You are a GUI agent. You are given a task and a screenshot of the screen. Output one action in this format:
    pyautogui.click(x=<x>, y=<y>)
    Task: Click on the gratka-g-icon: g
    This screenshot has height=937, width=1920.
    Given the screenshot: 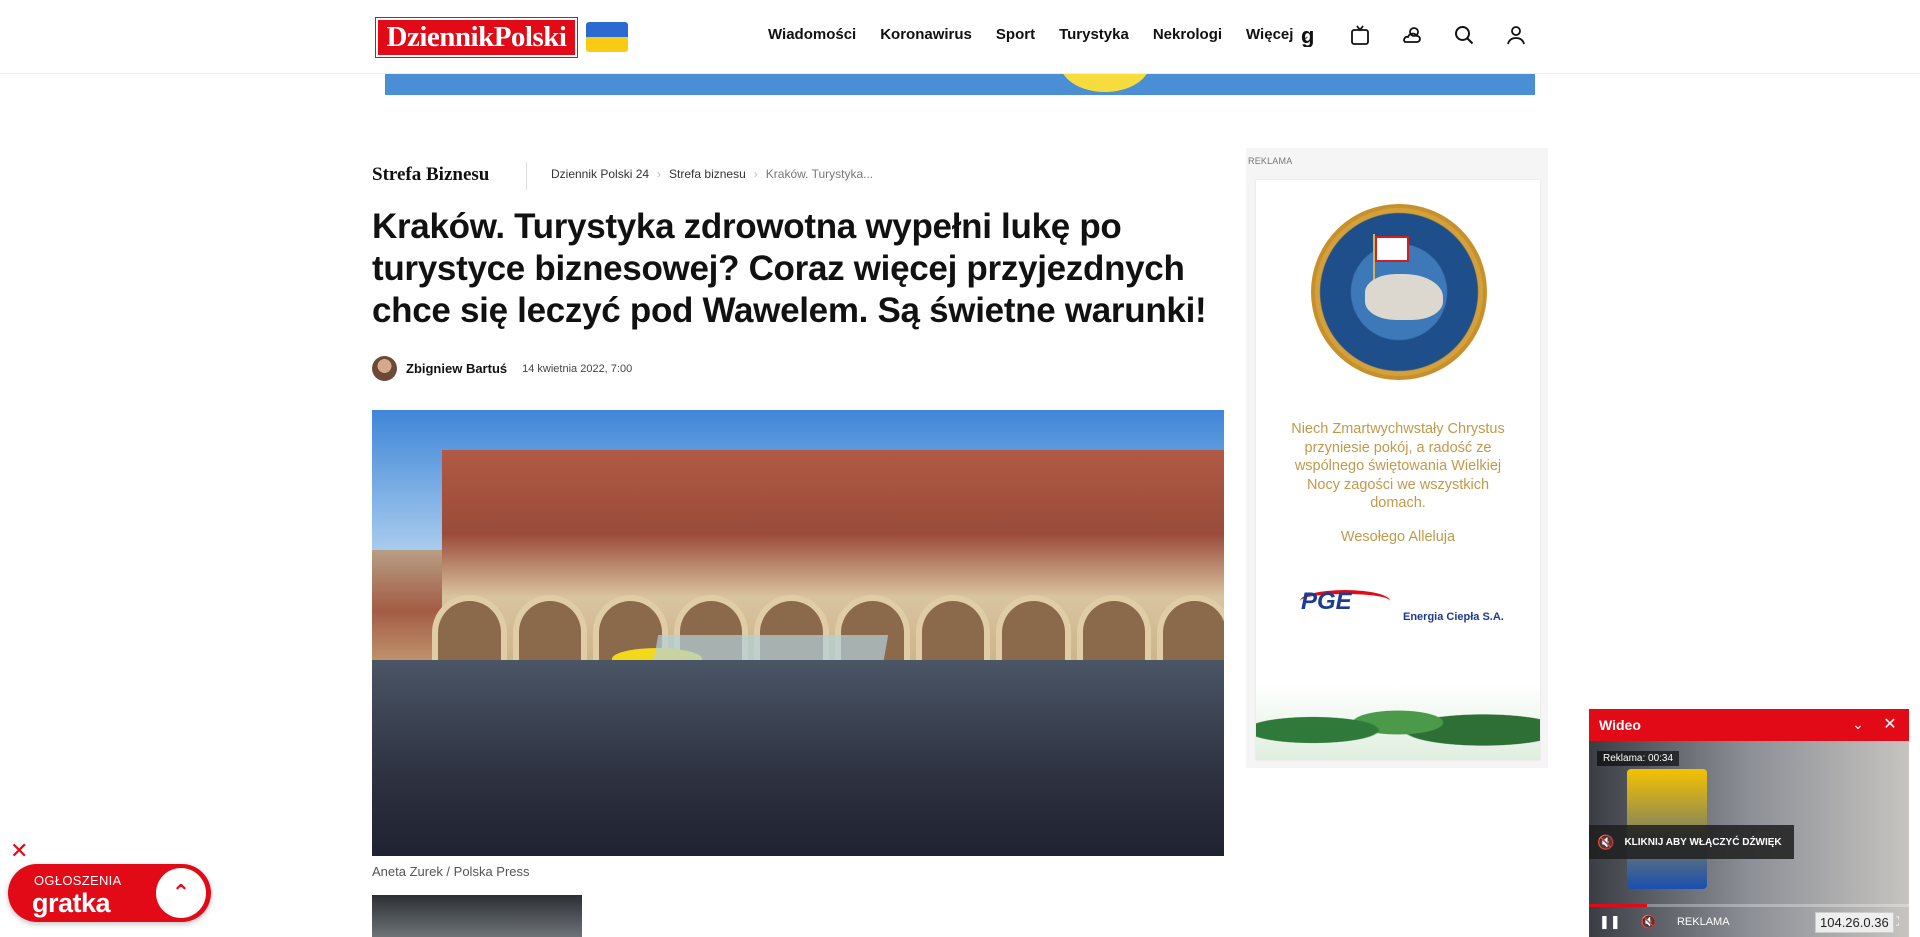 What is the action you would take?
    pyautogui.click(x=1308, y=35)
    